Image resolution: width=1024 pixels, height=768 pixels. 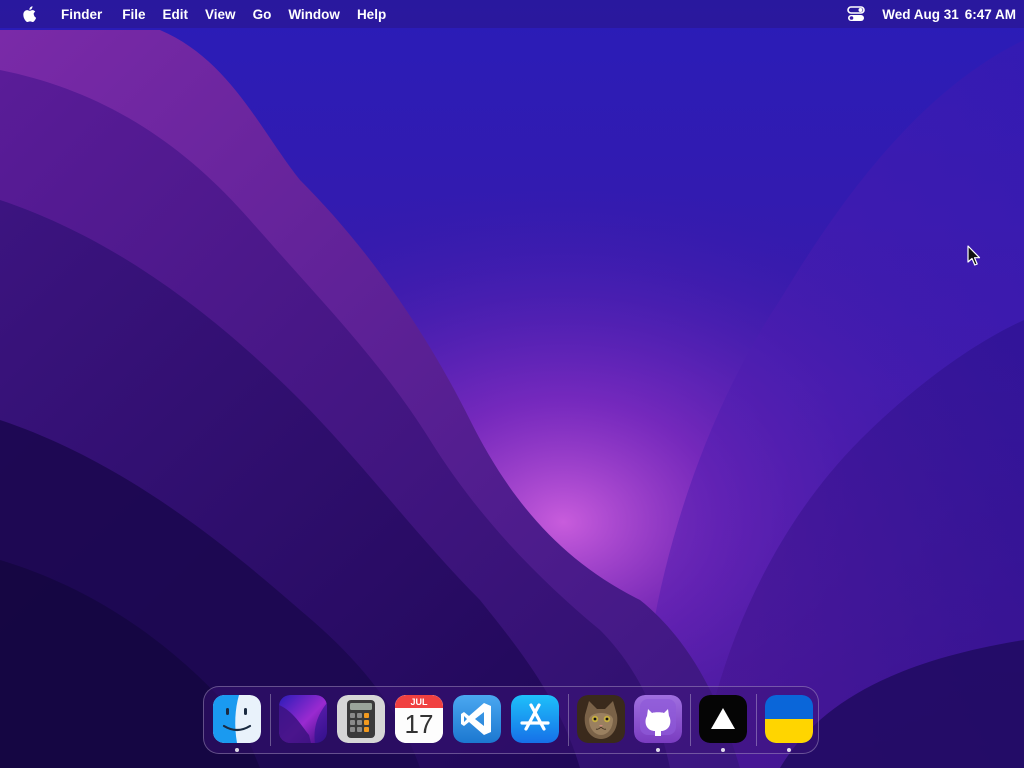 I want to click on dock-item-finder, so click(x=237, y=719).